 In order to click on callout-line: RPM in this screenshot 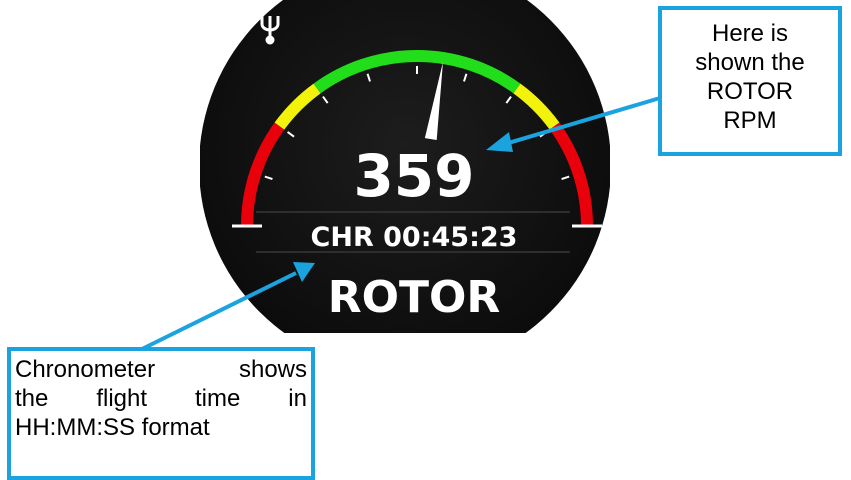, I will do `click(750, 120)`.